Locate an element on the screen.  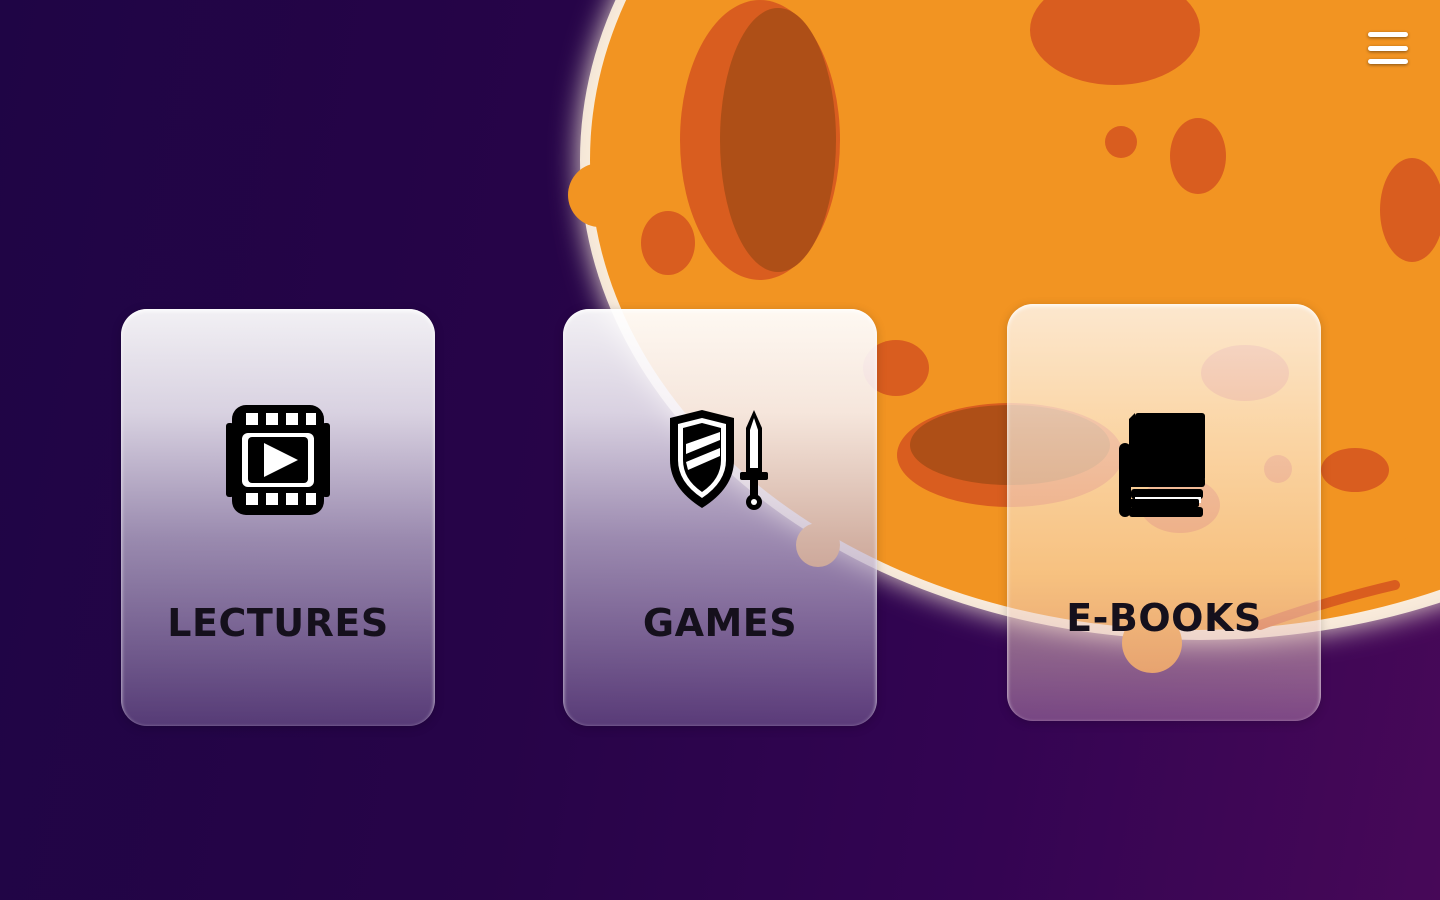
games-card: GAMES is located at coordinates (720, 517).